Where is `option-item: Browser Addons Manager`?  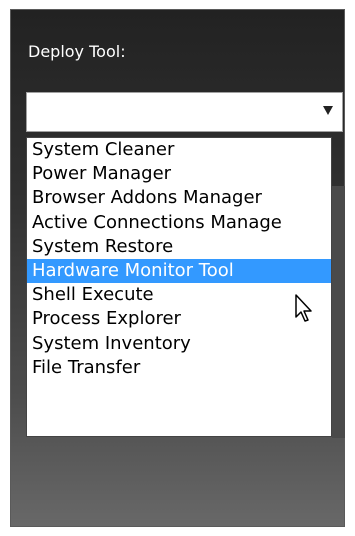 option-item: Browser Addons Manager is located at coordinates (179, 198).